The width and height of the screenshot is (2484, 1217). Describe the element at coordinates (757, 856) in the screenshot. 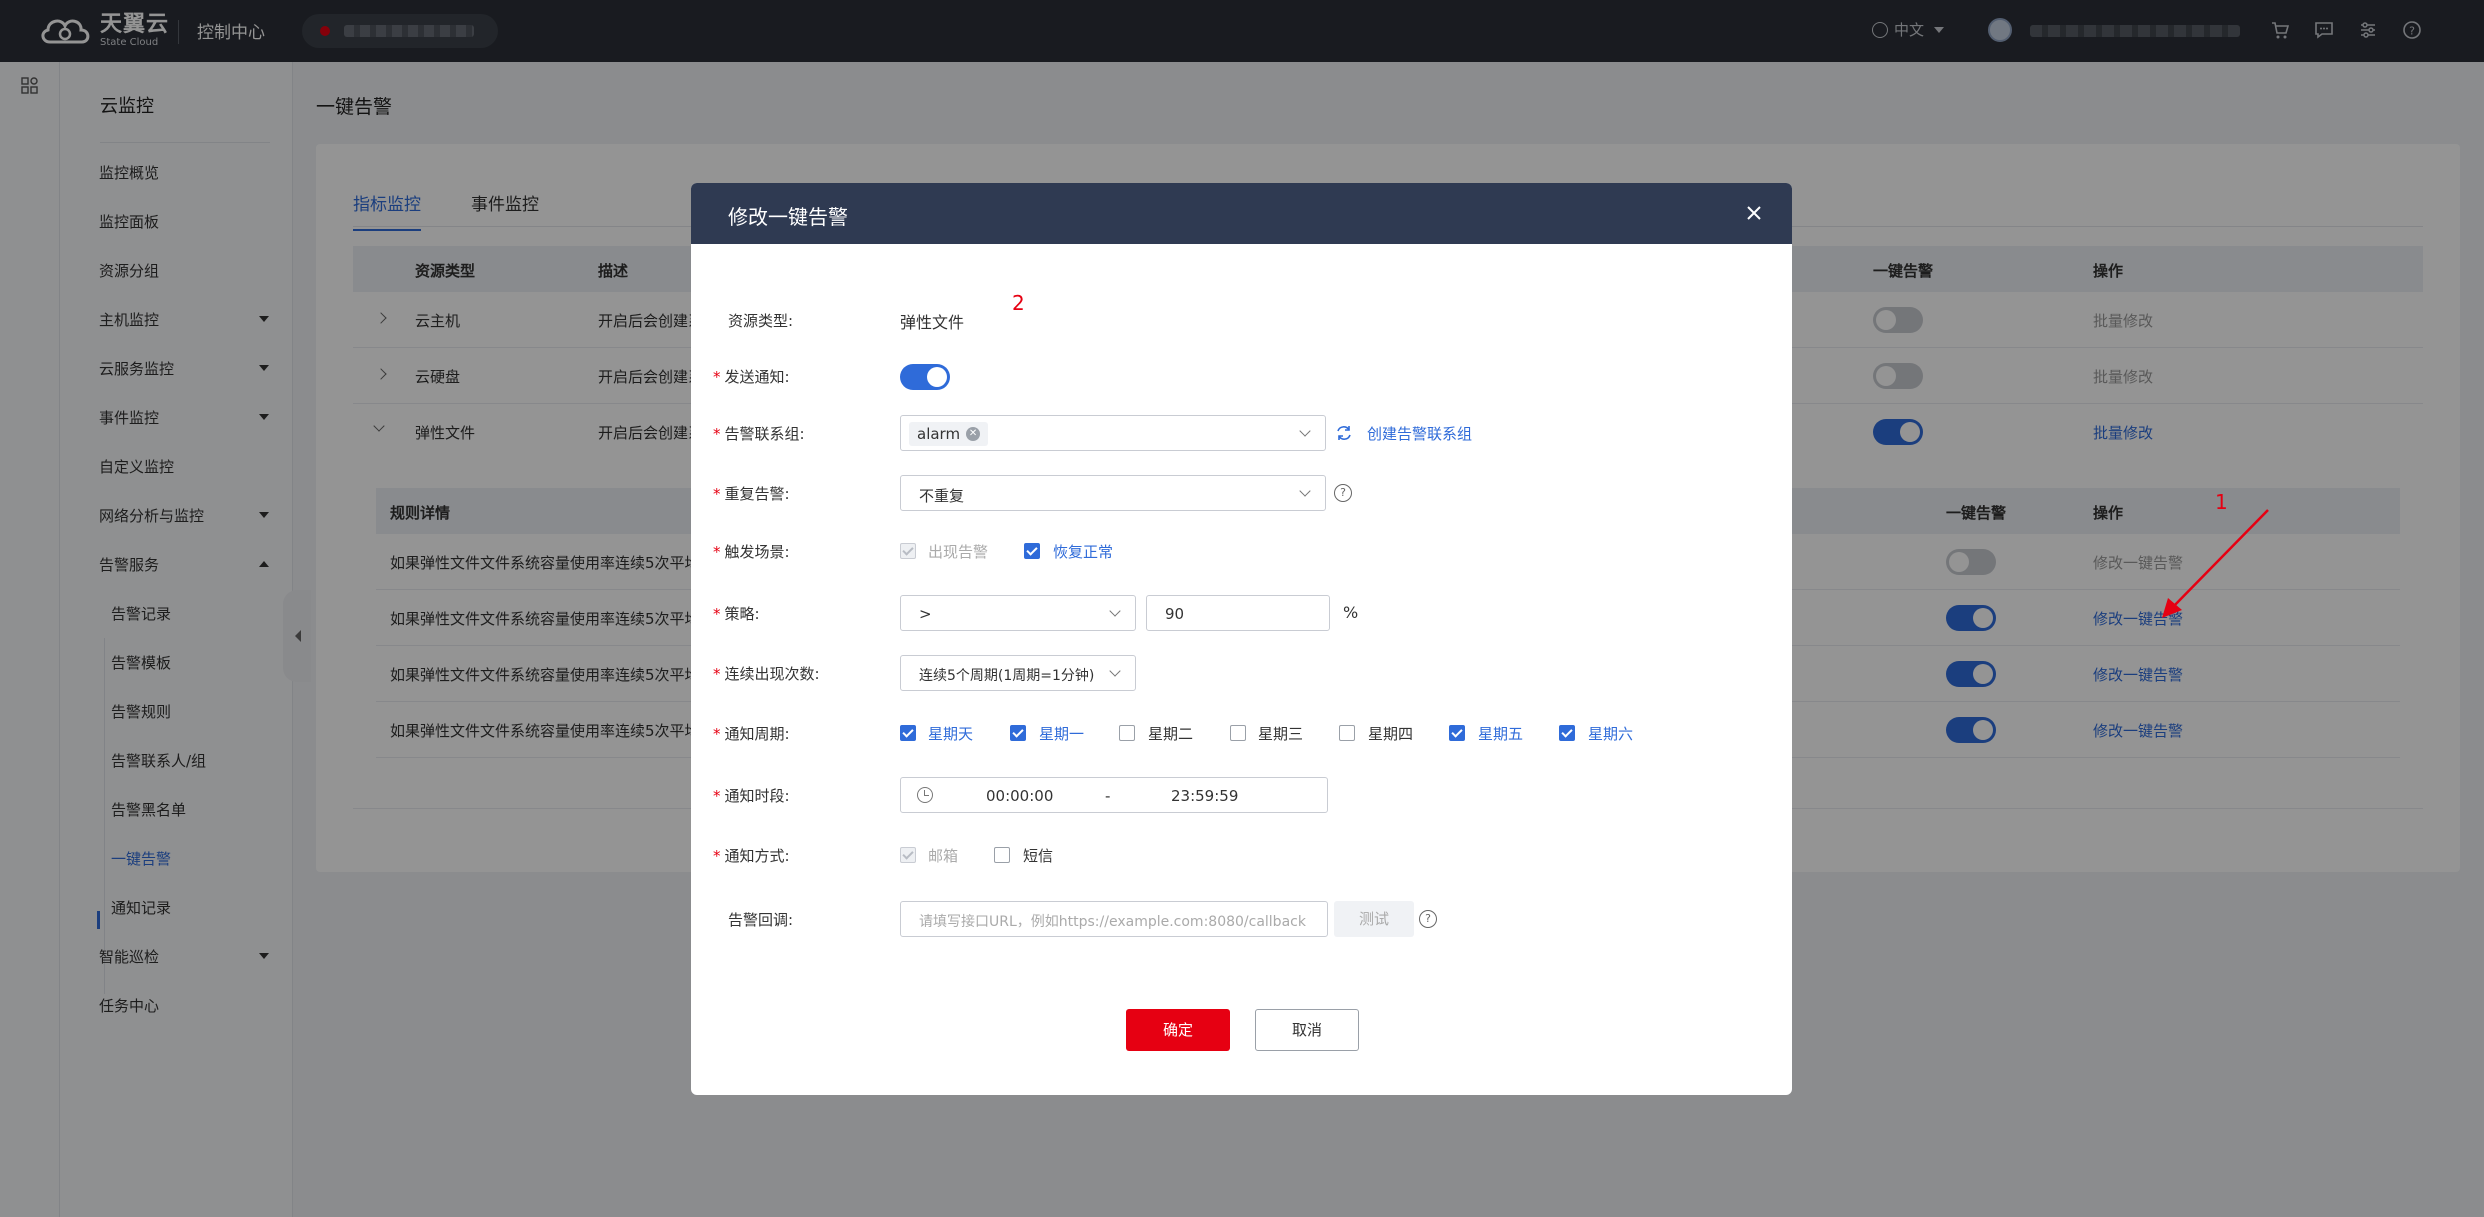

I see `label-text: 通知方式:` at that location.